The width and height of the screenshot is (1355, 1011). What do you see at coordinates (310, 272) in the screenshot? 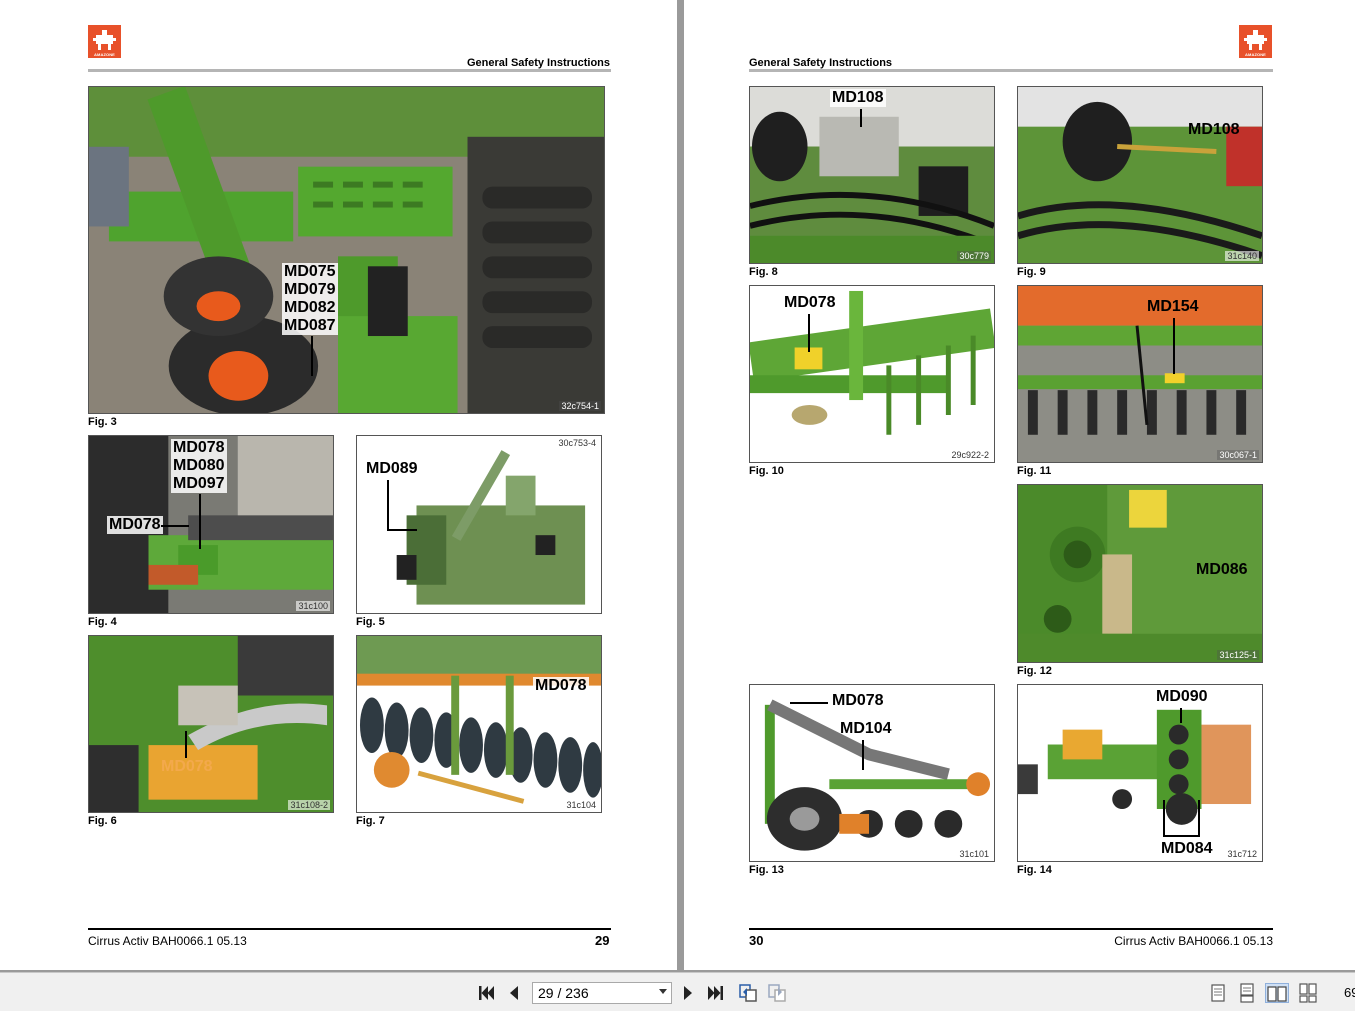
I see `figure-3-label: MD075` at bounding box center [310, 272].